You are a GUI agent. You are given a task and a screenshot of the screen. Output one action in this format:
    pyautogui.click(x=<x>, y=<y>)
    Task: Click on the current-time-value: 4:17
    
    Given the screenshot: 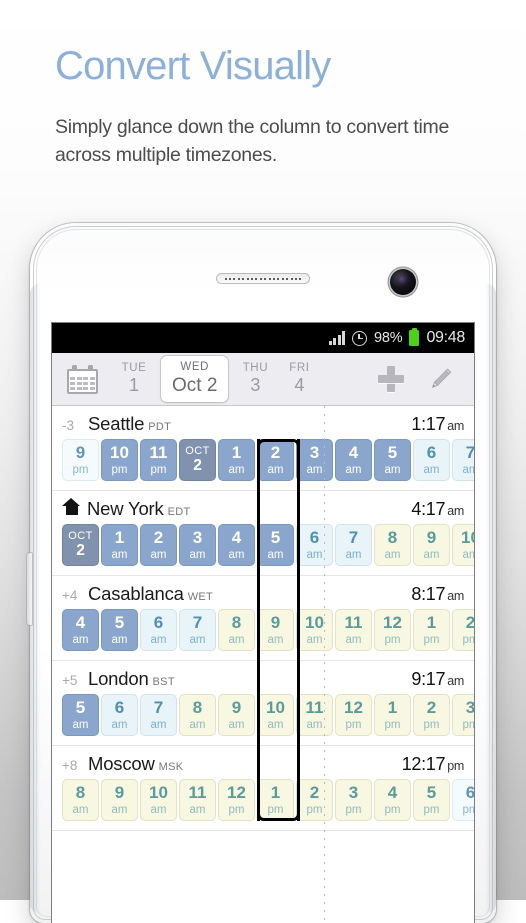 What is the action you would take?
    pyautogui.click(x=428, y=509)
    